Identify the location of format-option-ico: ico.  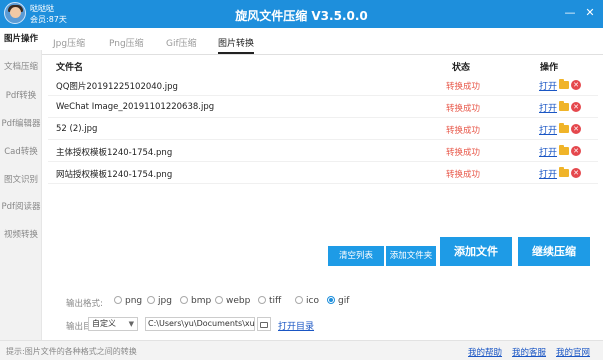
(307, 302).